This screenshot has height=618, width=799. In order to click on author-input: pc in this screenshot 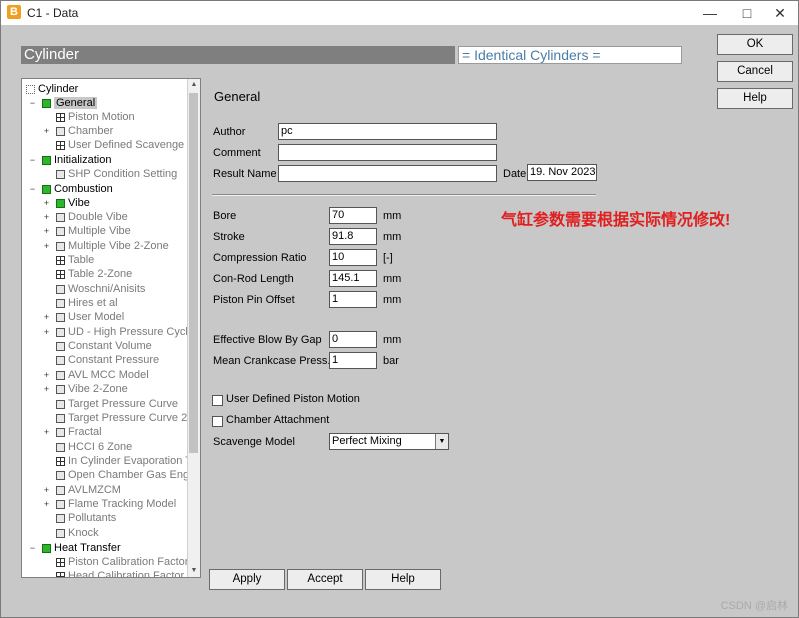, I will do `click(387, 131)`.